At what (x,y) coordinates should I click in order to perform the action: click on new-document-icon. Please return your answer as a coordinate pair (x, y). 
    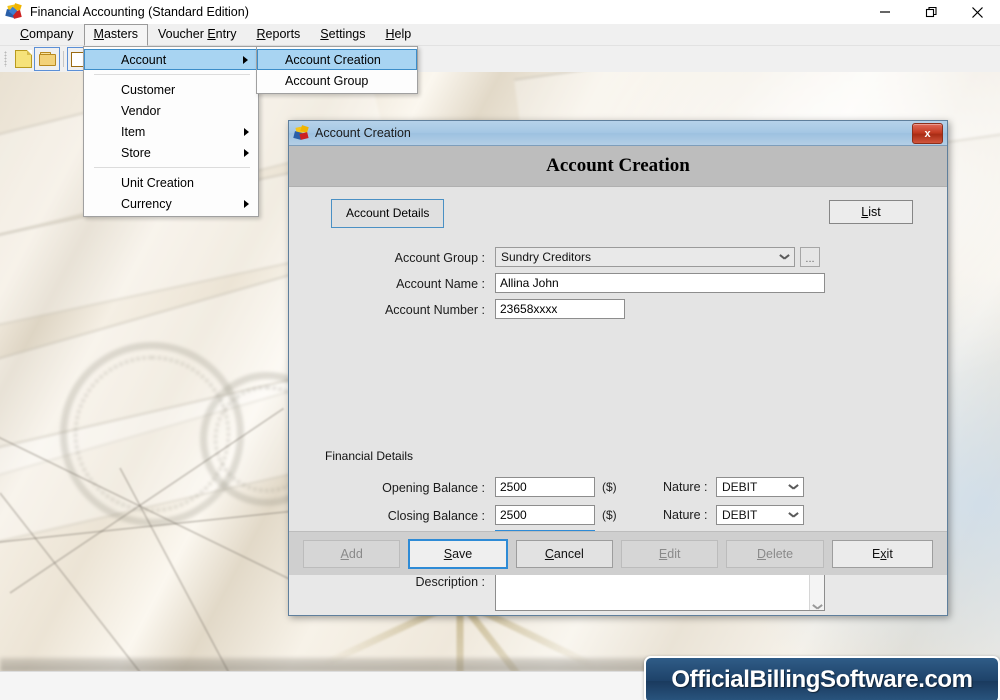
    Looking at the image, I should click on (23, 59).